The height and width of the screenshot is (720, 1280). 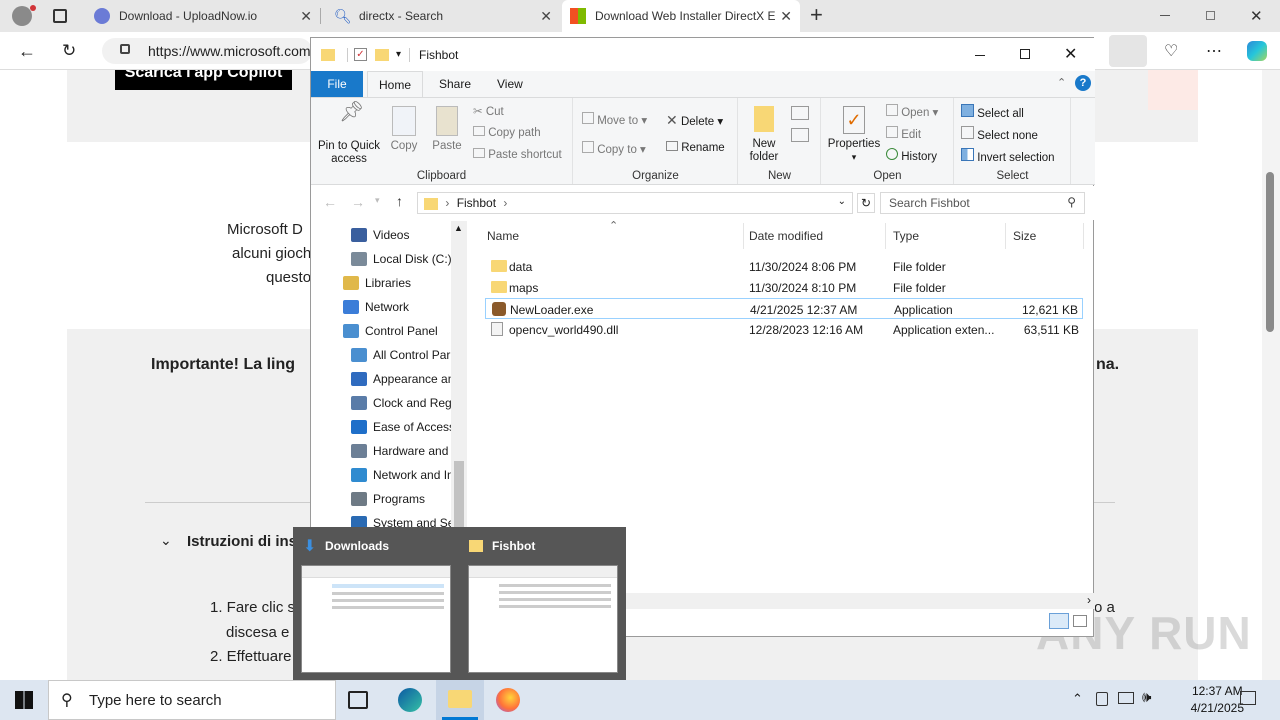 I want to click on downloads-preview, so click(x=376, y=619).